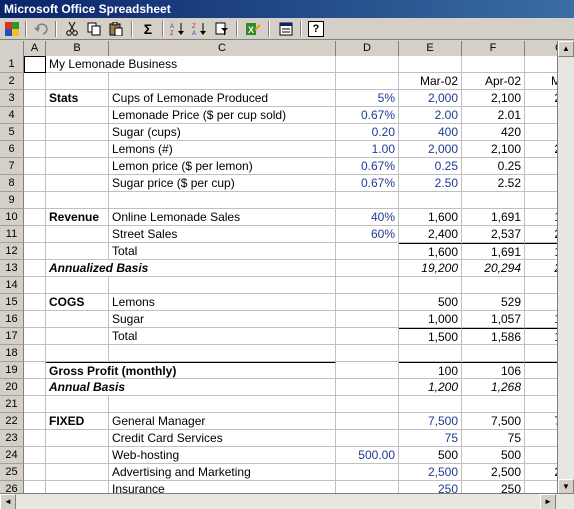  What do you see at coordinates (35, 438) in the screenshot?
I see `cell-a23` at bounding box center [35, 438].